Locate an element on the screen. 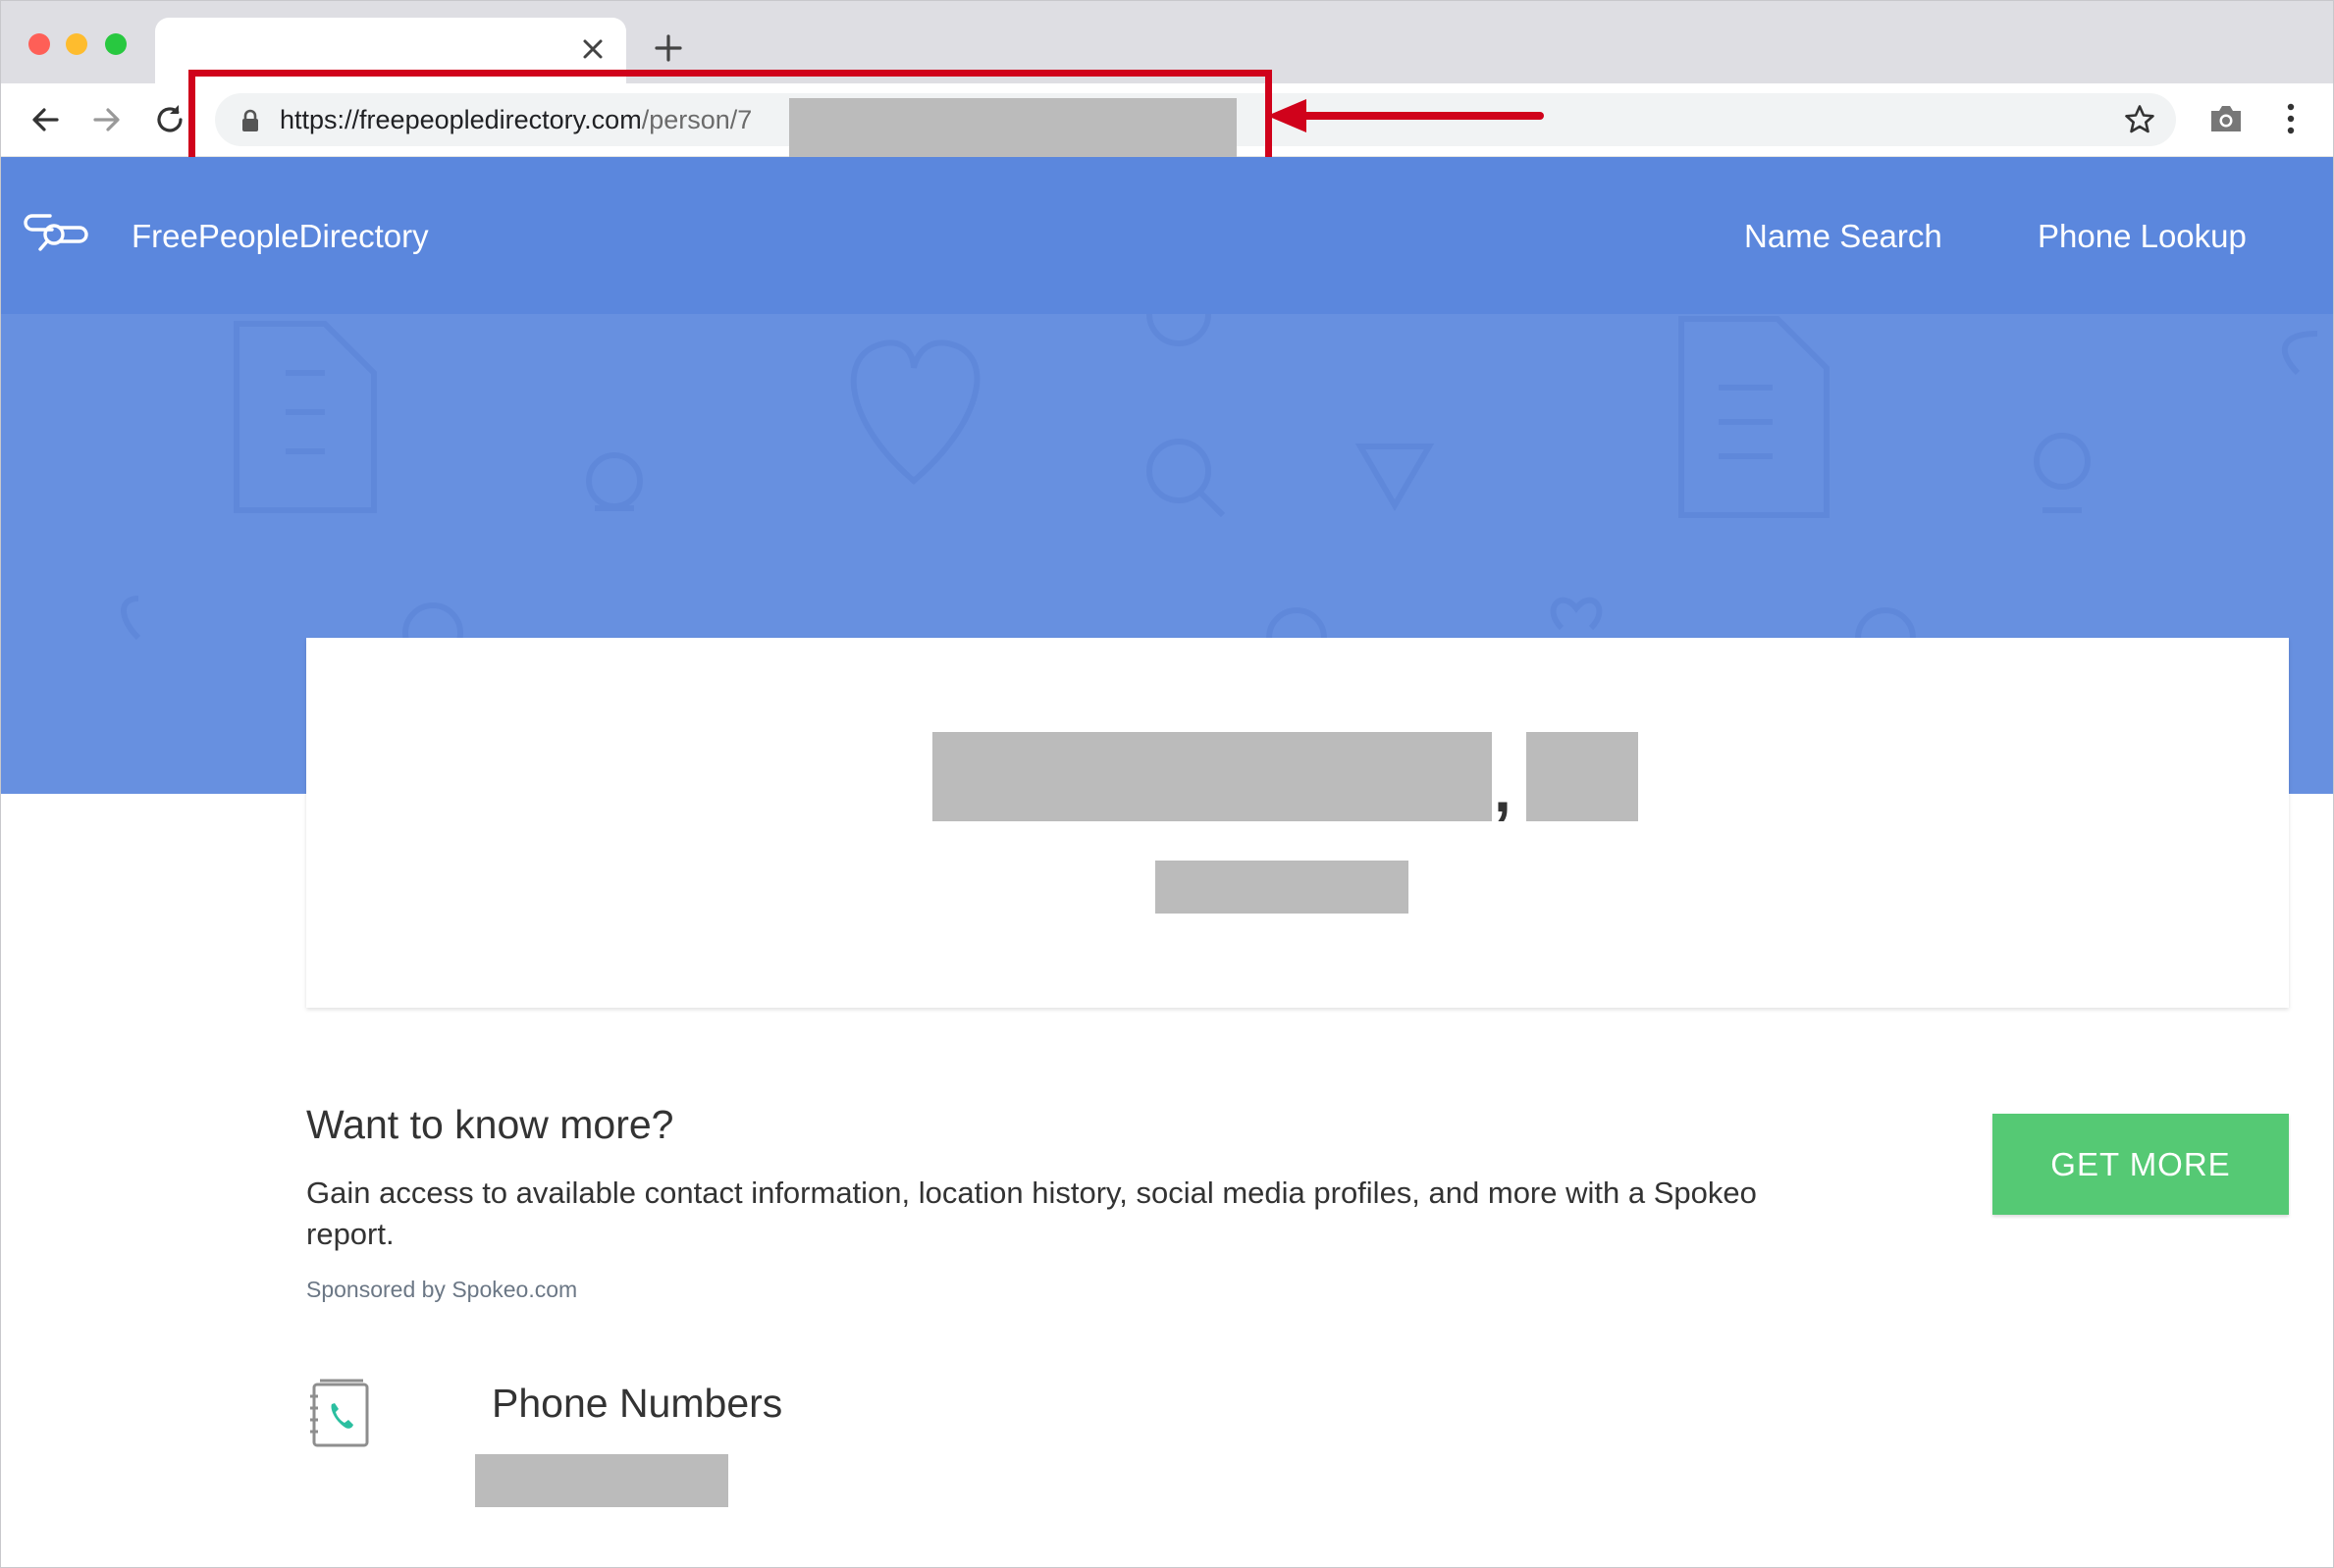 The width and height of the screenshot is (2334, 1568). reload-icon is located at coordinates (169, 120).